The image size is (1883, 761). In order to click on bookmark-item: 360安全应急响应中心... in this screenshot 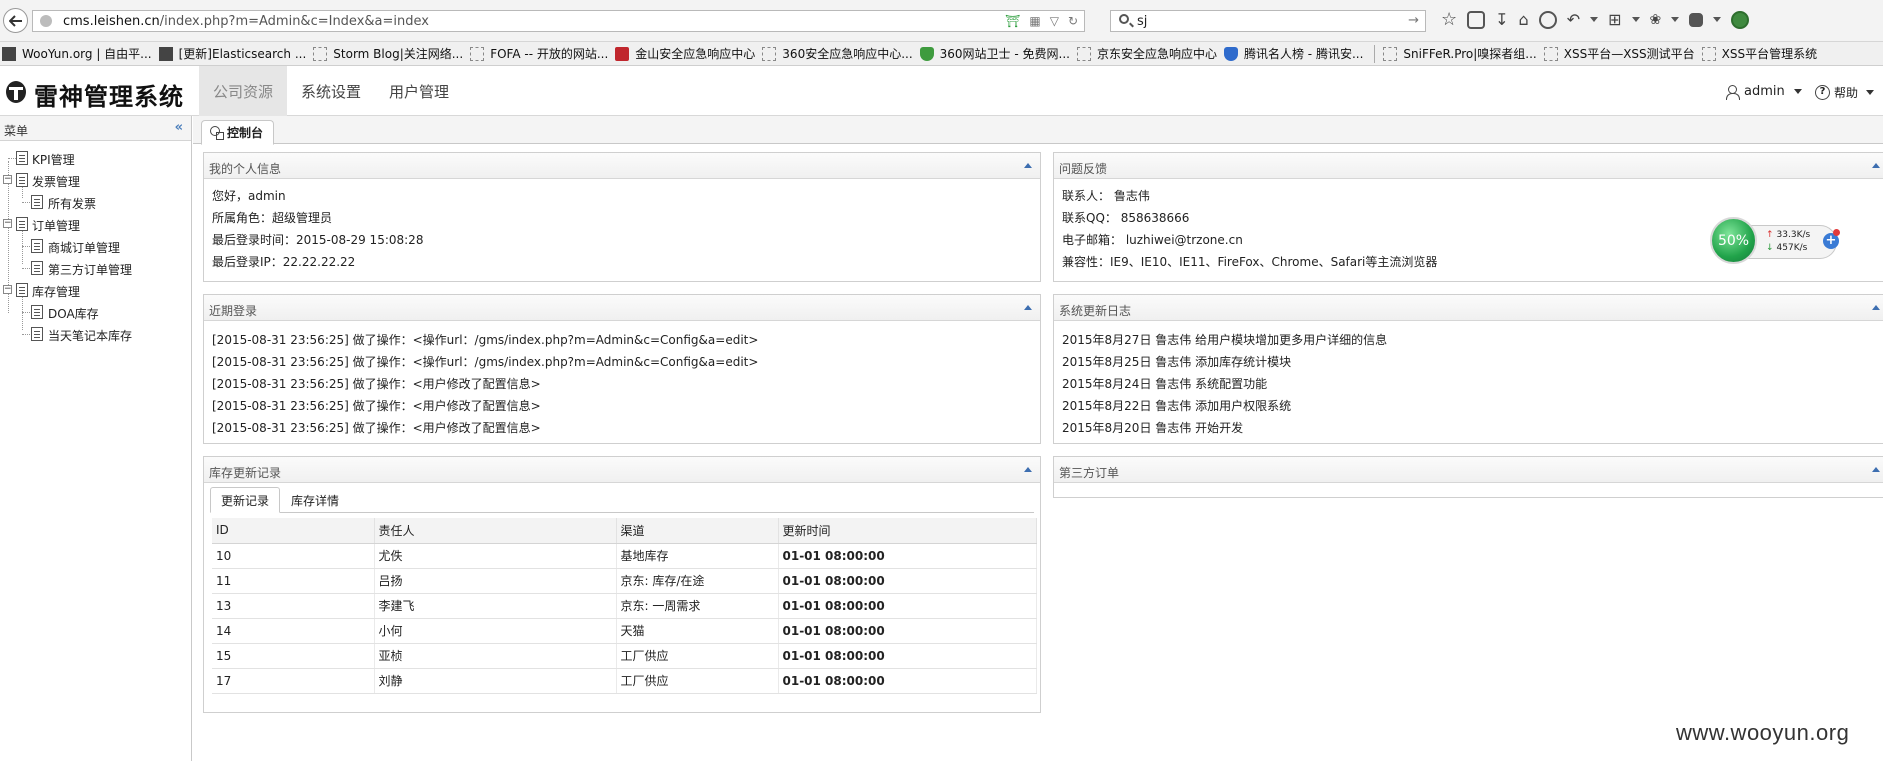, I will do `click(838, 53)`.